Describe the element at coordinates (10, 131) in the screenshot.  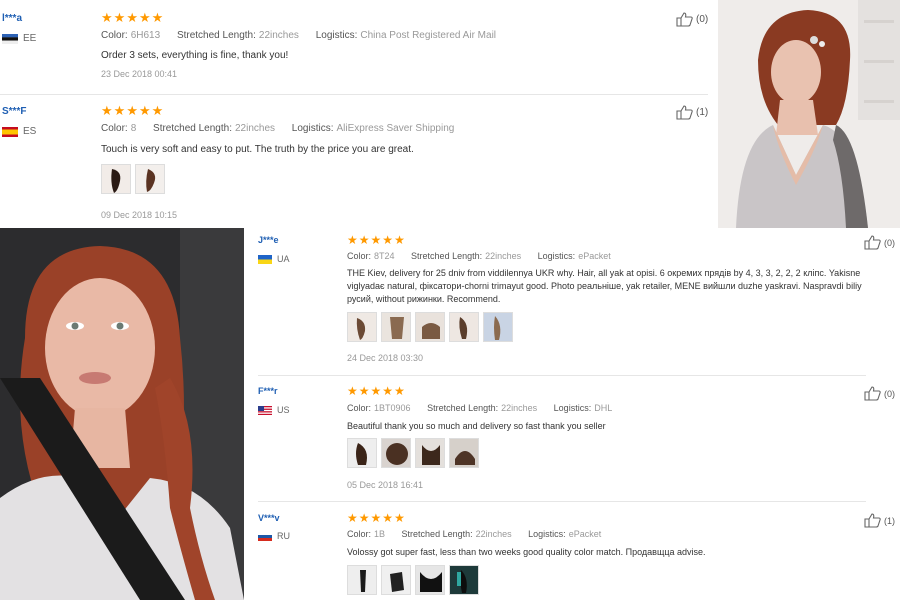
I see `flag-es-icon` at that location.